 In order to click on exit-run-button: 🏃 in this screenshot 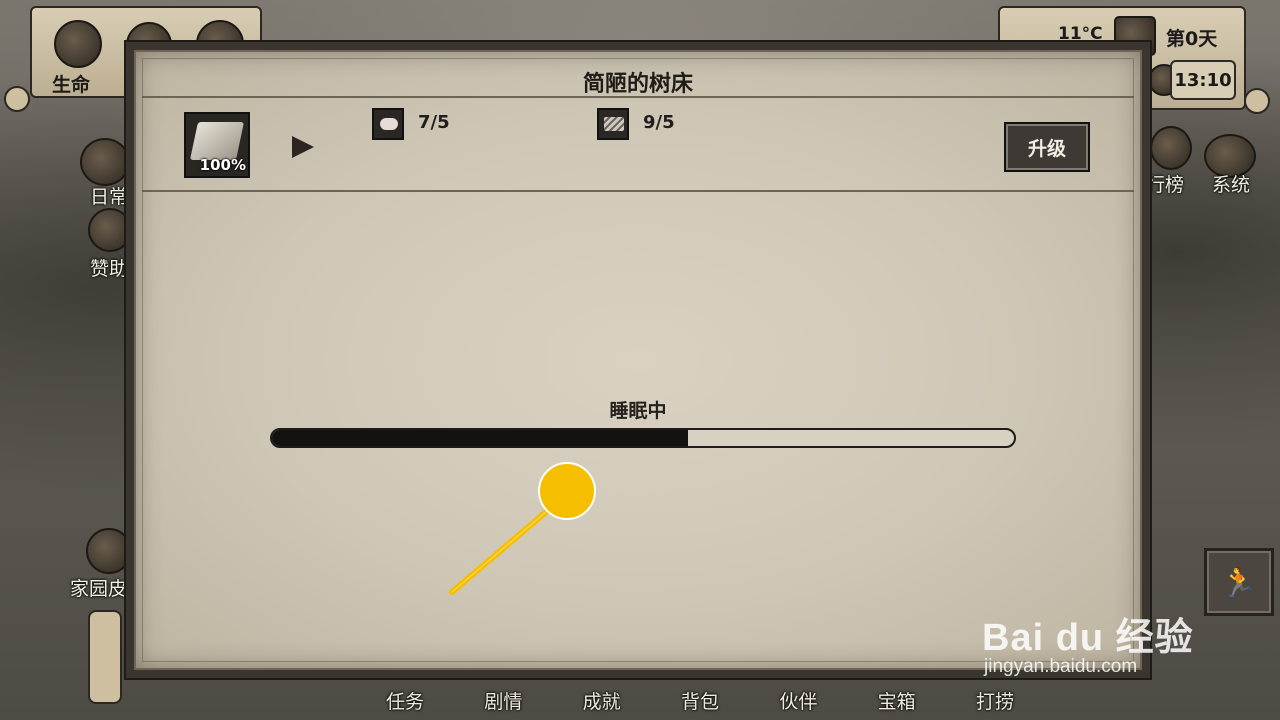, I will do `click(1239, 582)`.